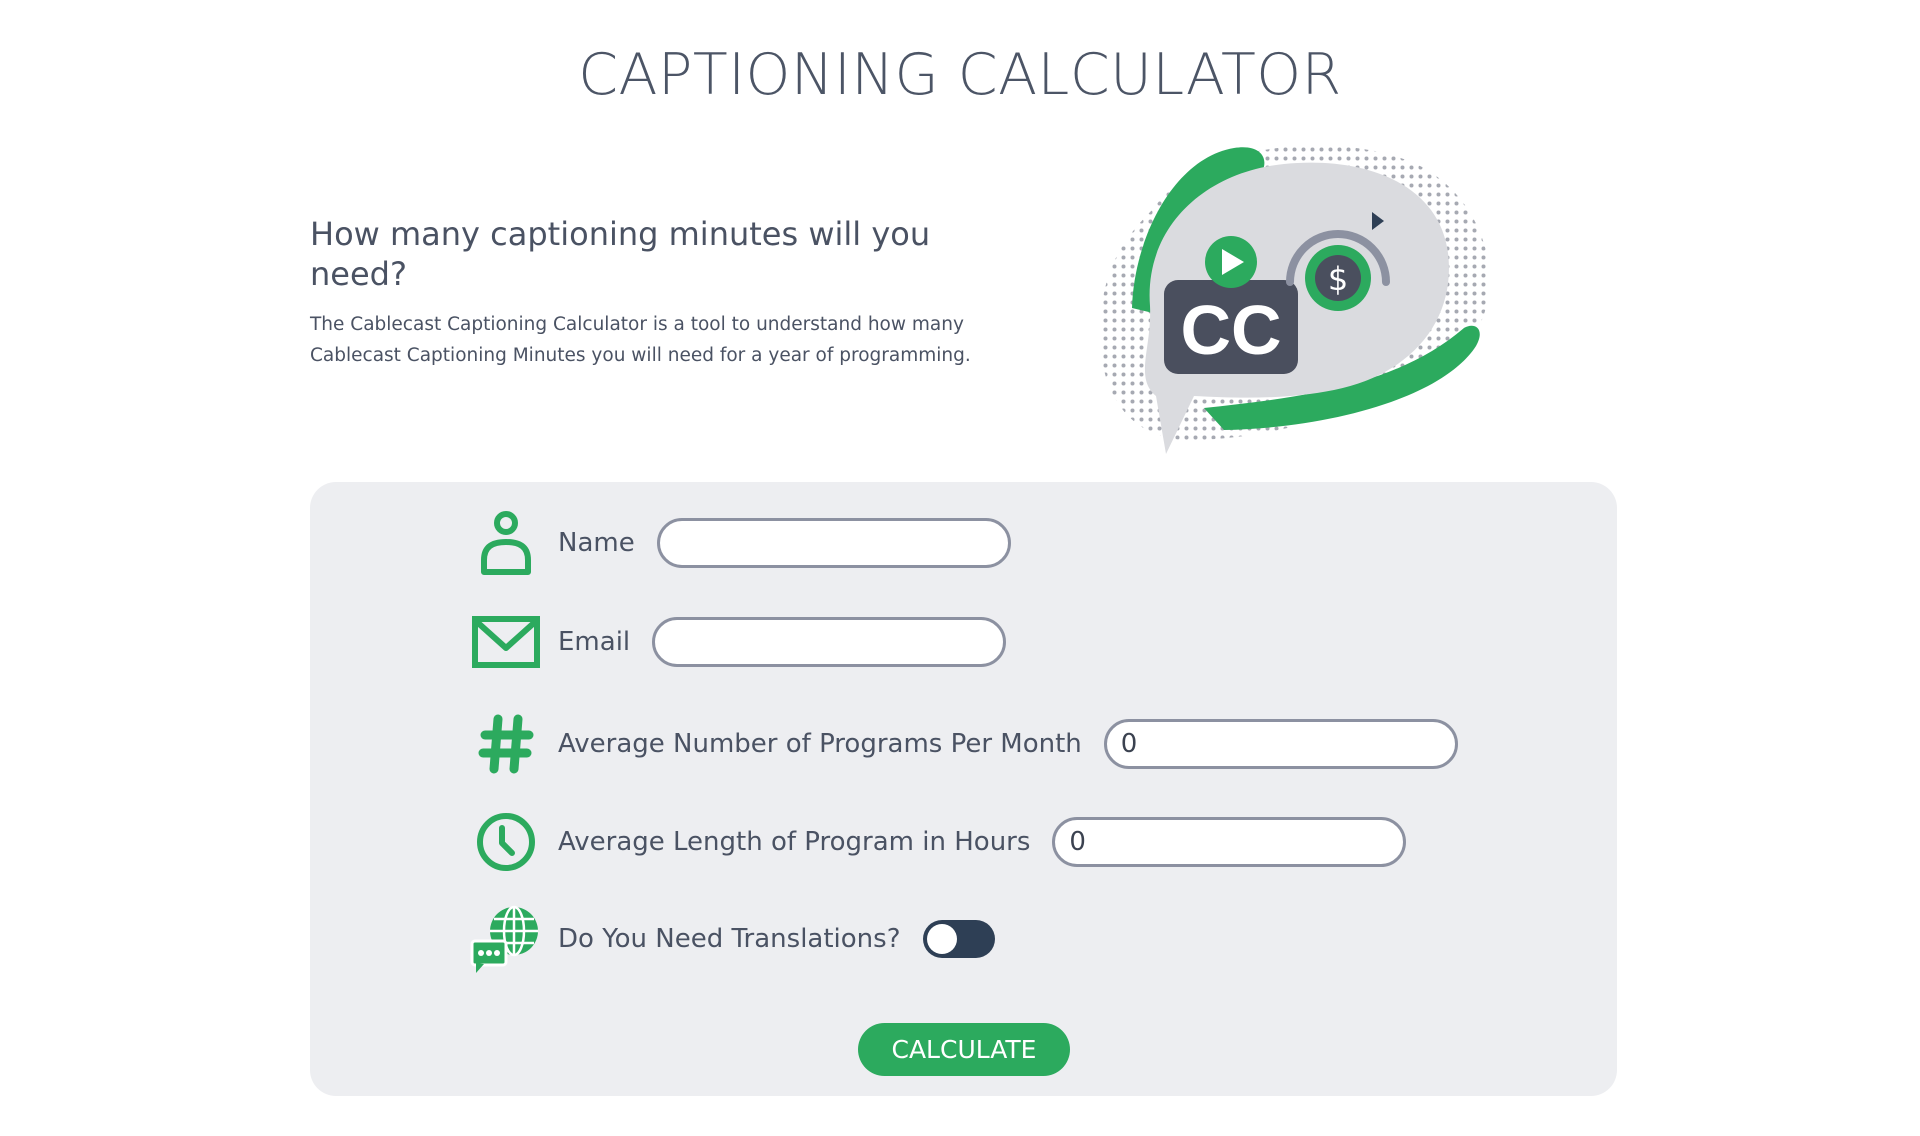  What do you see at coordinates (1229, 842) in the screenshot?
I see `program-length-input` at bounding box center [1229, 842].